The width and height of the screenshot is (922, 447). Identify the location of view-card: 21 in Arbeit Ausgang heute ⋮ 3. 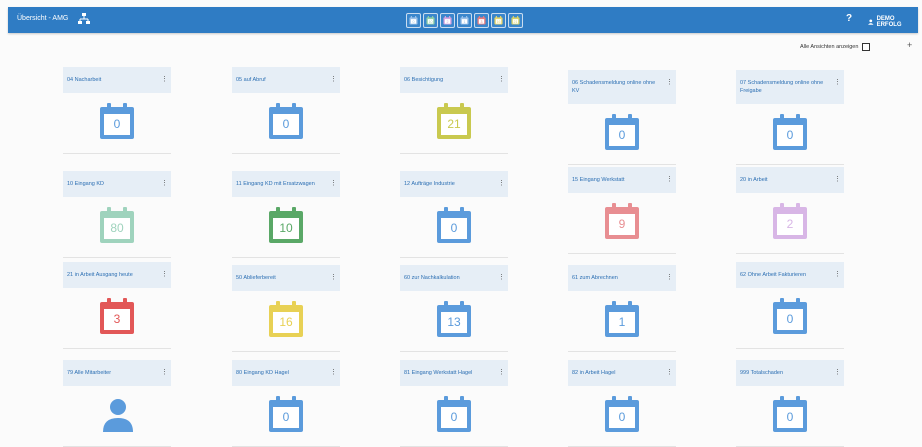
(117, 305).